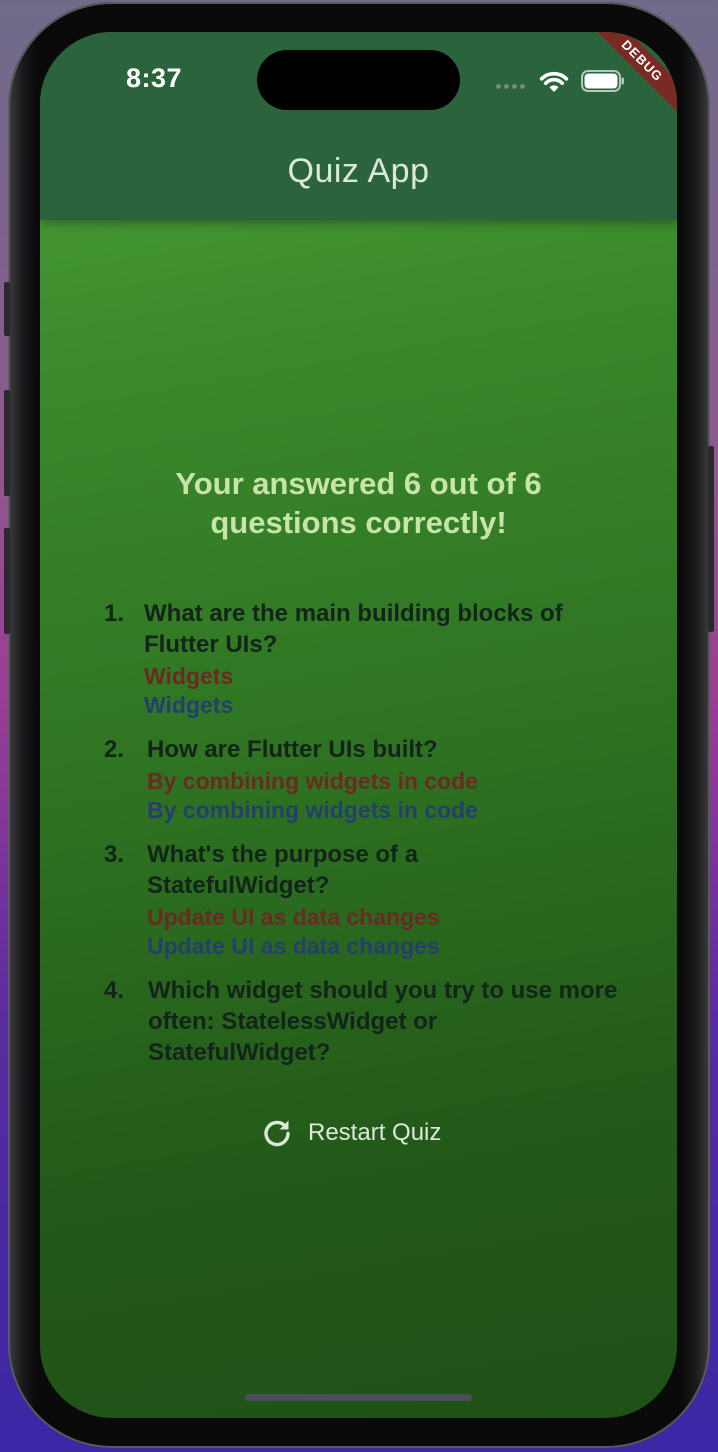 Image resolution: width=718 pixels, height=1452 pixels. What do you see at coordinates (358, 80) in the screenshot?
I see `dynamic-island` at bounding box center [358, 80].